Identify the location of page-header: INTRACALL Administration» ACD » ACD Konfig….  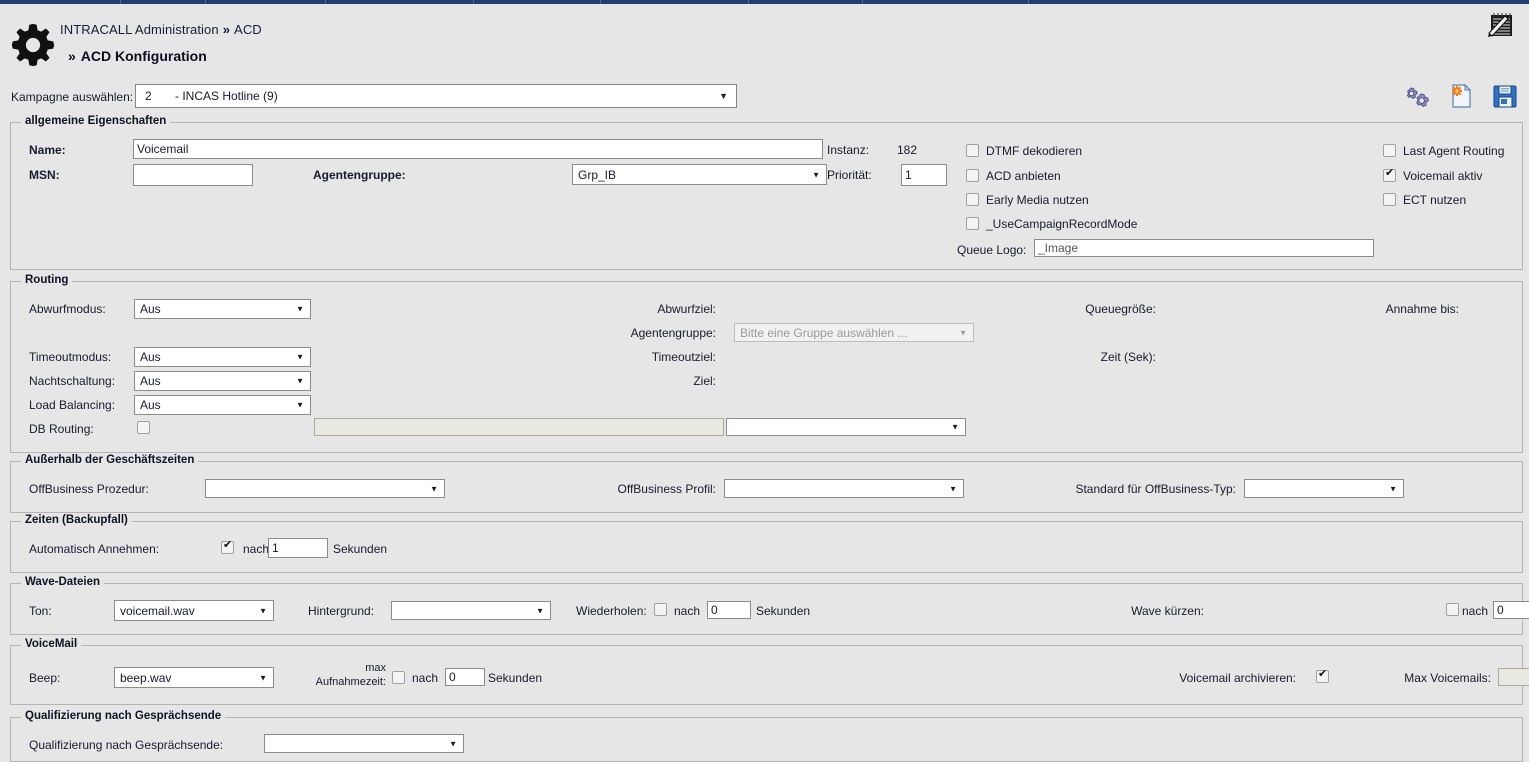
(764, 39).